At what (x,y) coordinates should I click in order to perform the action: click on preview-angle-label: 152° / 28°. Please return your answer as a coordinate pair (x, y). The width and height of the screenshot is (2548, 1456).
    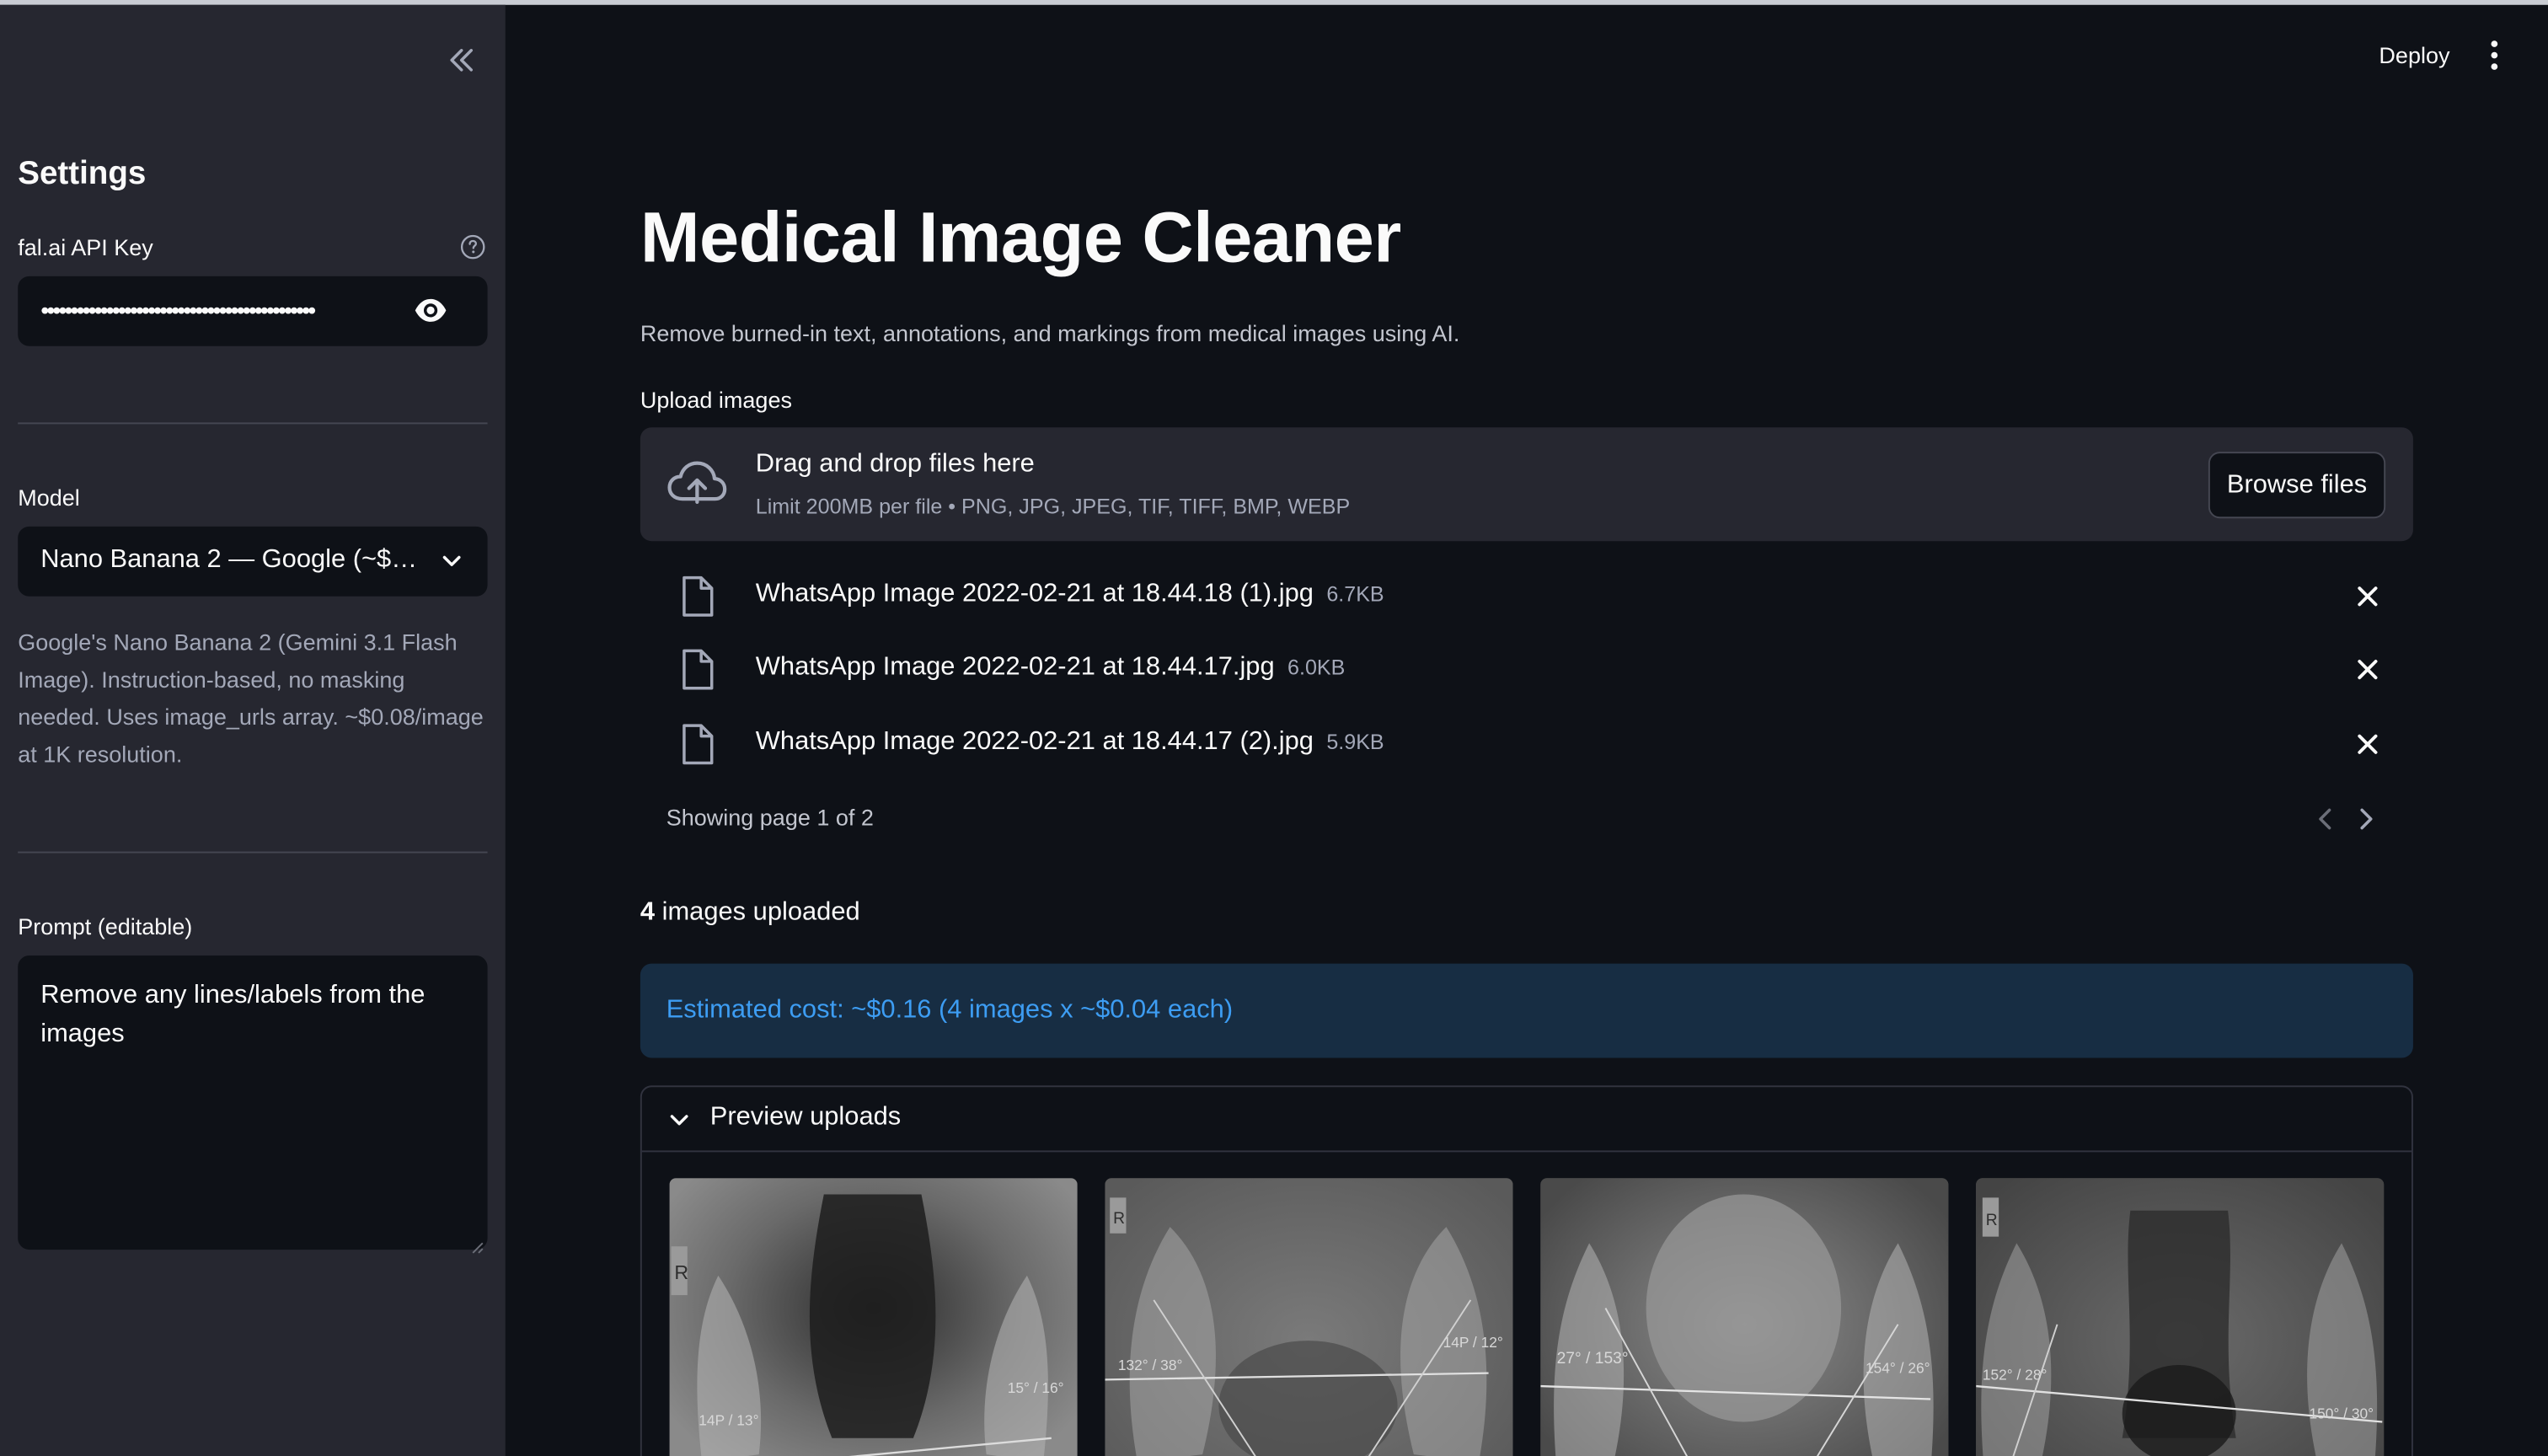
    Looking at the image, I should click on (2015, 1374).